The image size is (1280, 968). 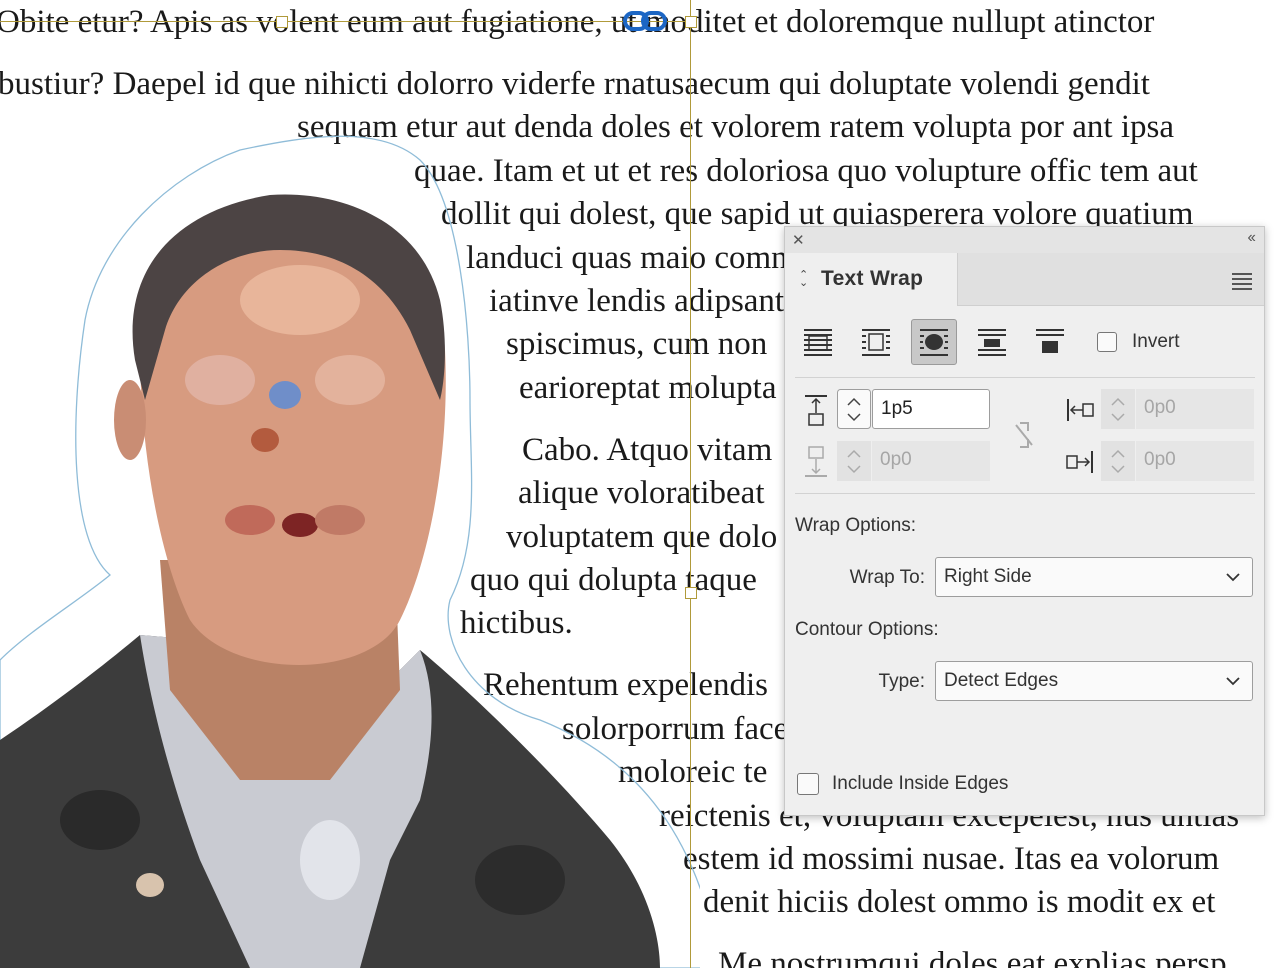 I want to click on tab-label: Text Wrap, so click(x=872, y=278).